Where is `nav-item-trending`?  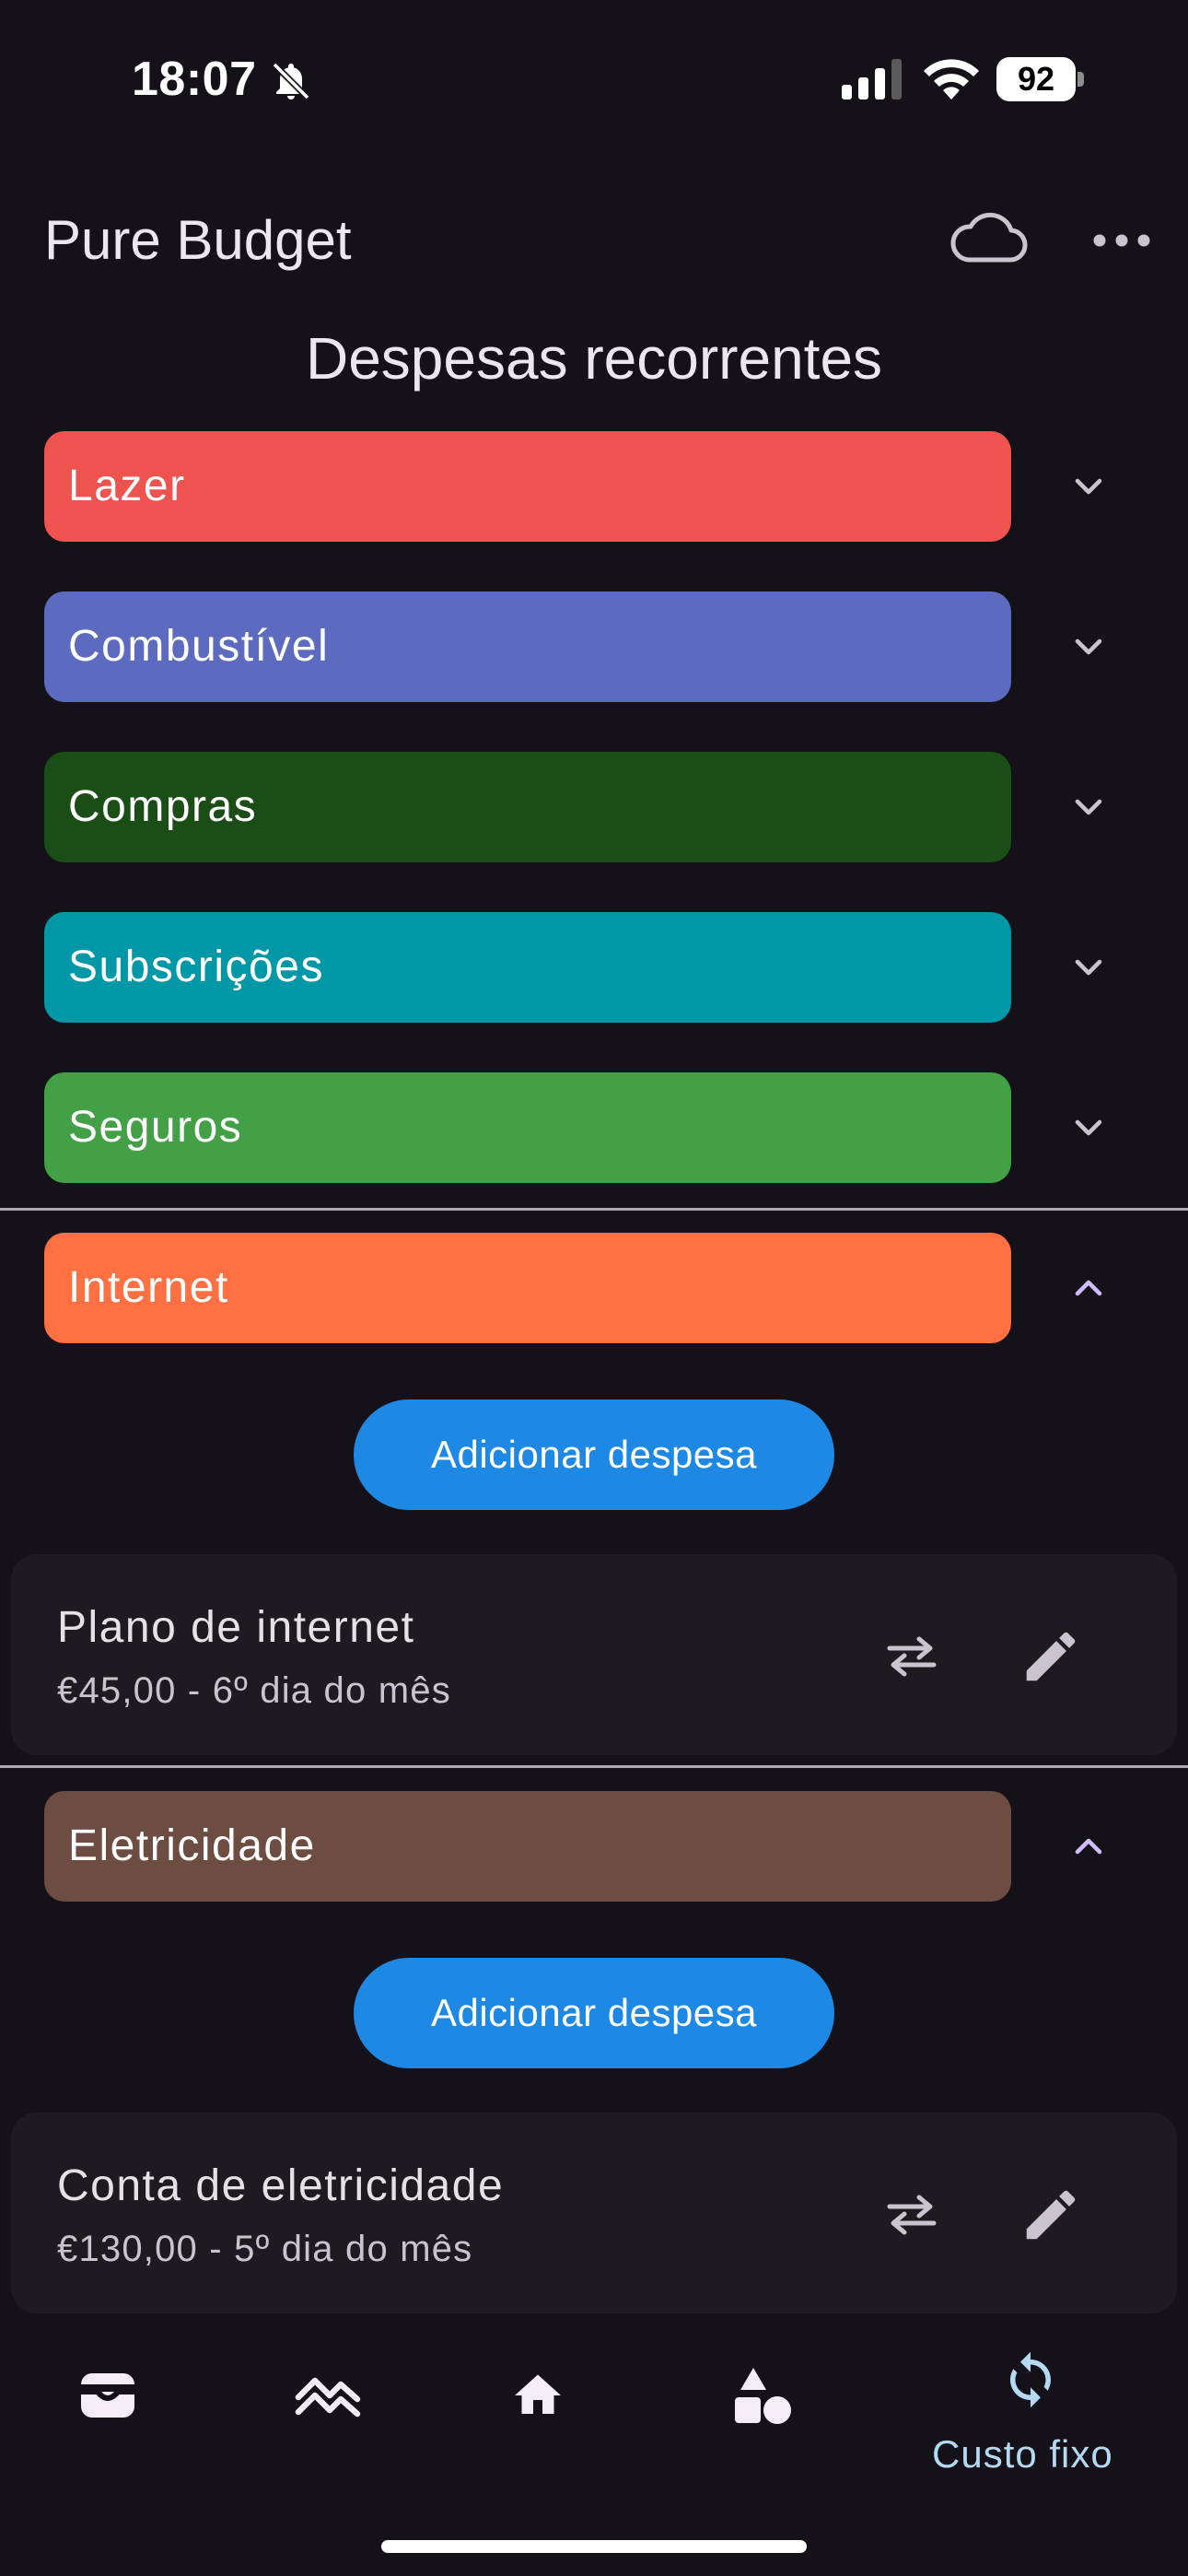 nav-item-trending is located at coordinates (331, 2400).